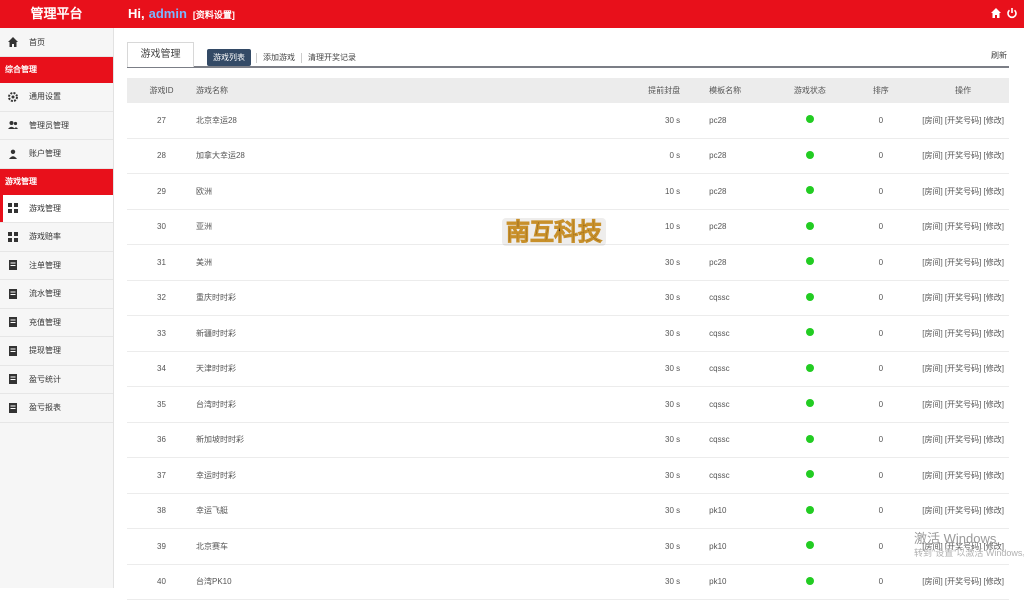  Describe the element at coordinates (161, 475) in the screenshot. I see `cell-game-id: 37` at that location.